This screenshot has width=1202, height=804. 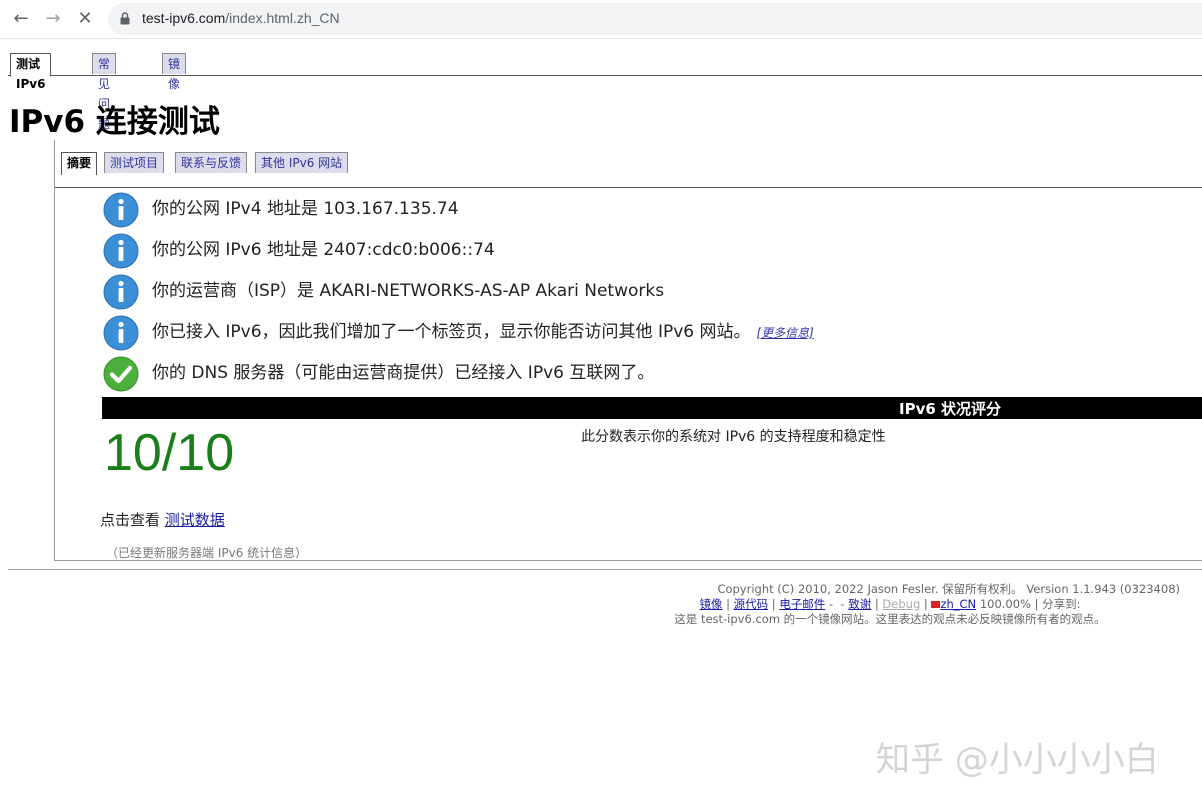 What do you see at coordinates (53, 19) in the screenshot?
I see `forward-arrow-icon: →` at bounding box center [53, 19].